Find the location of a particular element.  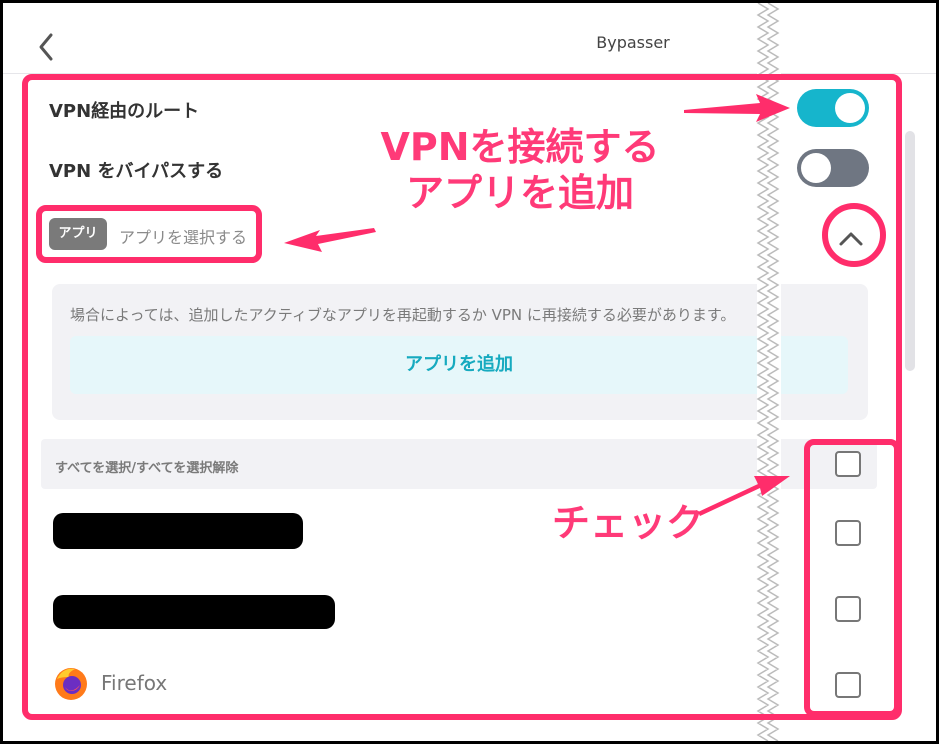

annotation-app-selector-box is located at coordinates (149, 234).